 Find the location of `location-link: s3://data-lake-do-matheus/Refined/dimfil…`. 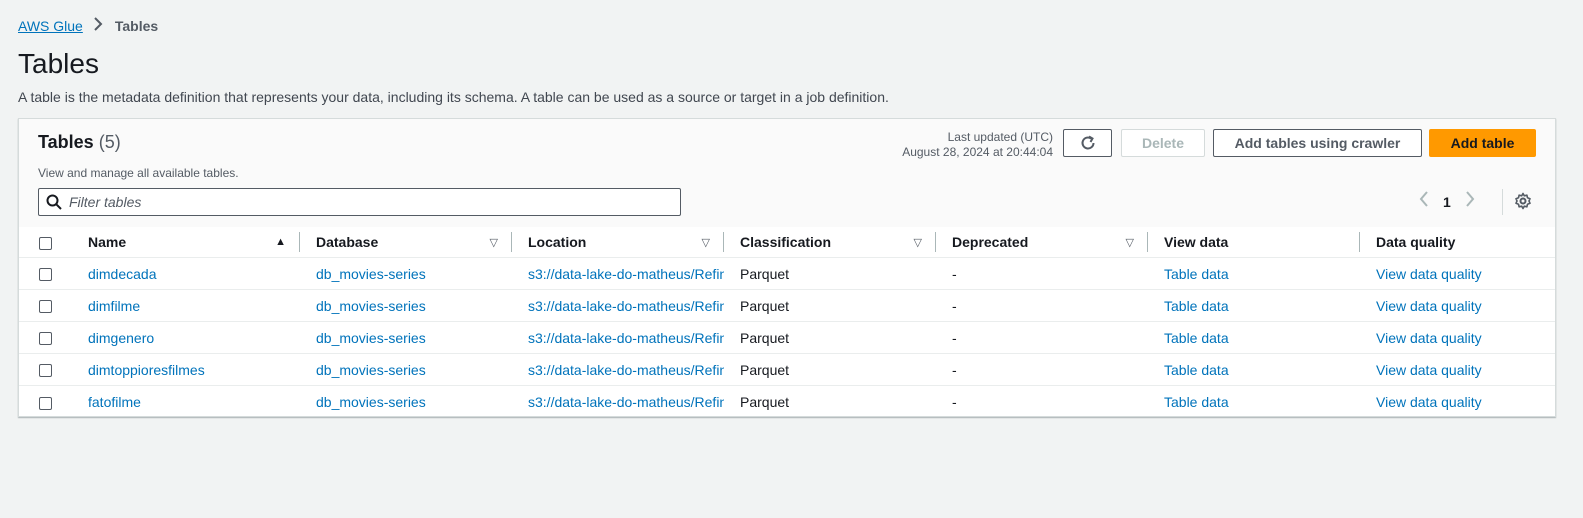

location-link: s3://data-lake-do-matheus/Refined/dimfil… is located at coordinates (626, 306).